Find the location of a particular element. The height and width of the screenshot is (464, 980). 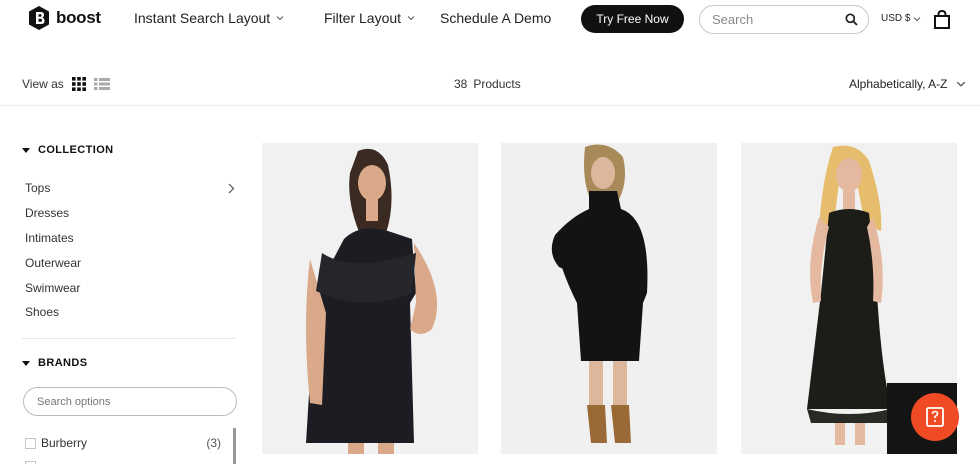

view-as: View as is located at coordinates (66, 84).